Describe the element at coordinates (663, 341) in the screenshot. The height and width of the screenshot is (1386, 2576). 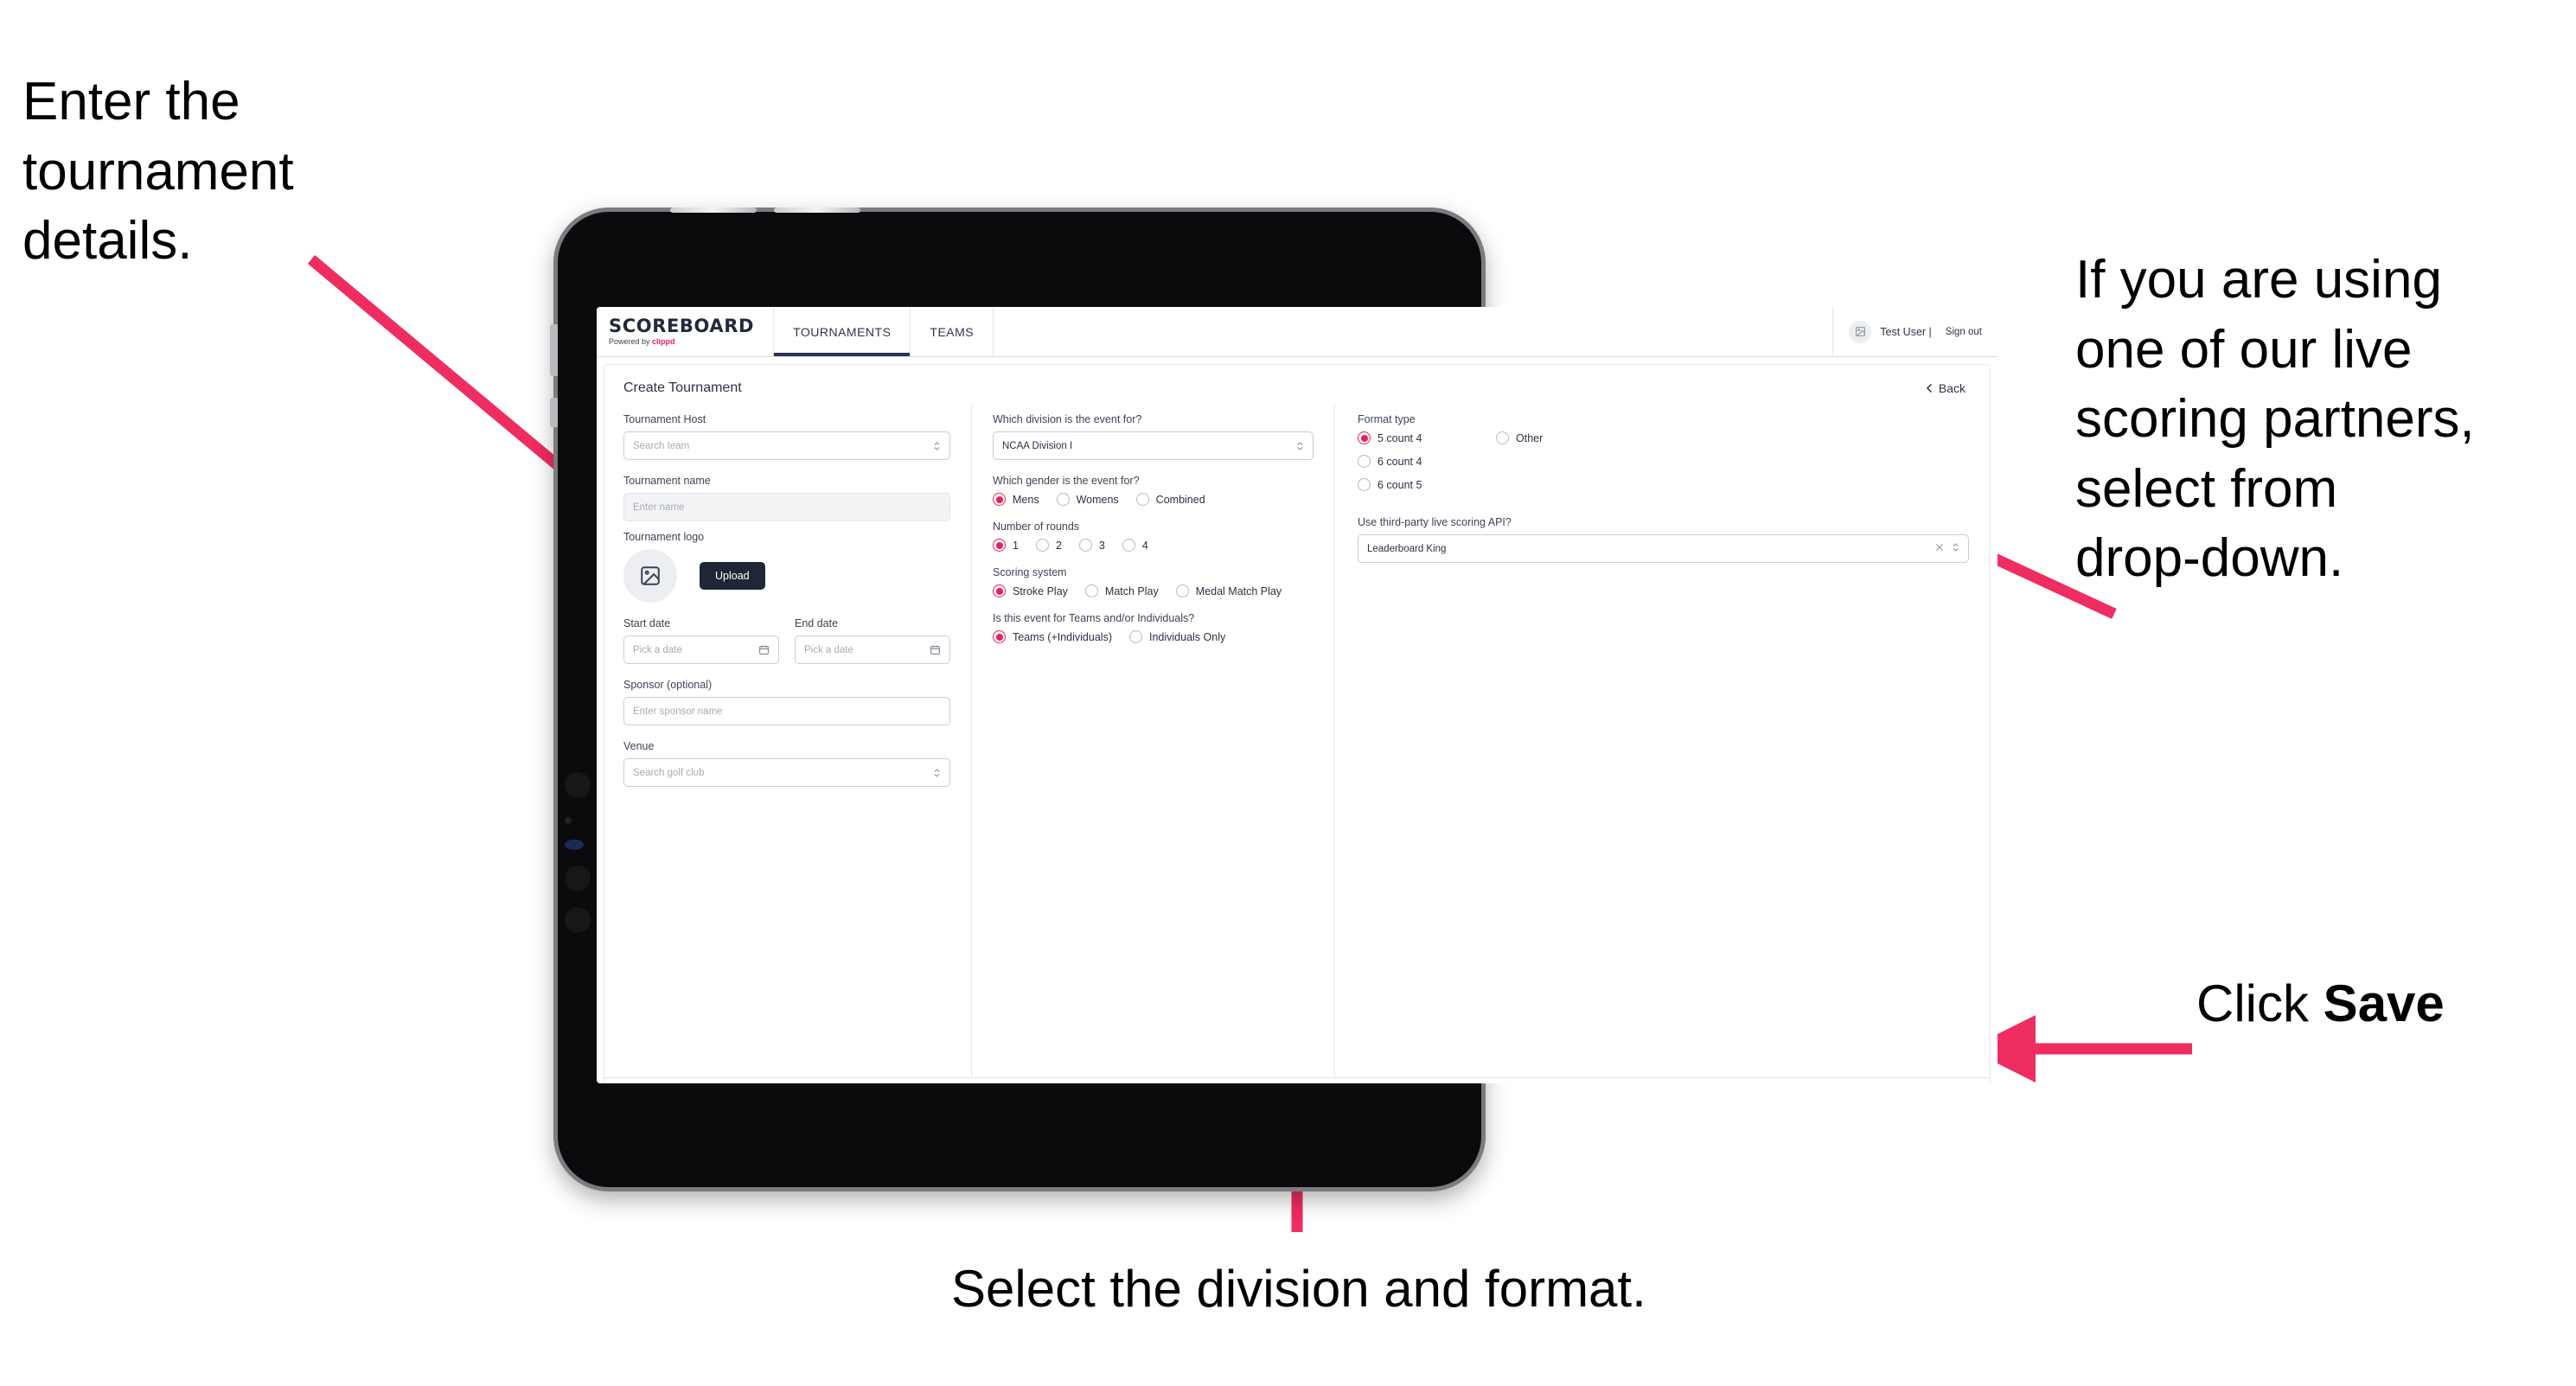
I see `brand-tagline-accent: clippd` at that location.